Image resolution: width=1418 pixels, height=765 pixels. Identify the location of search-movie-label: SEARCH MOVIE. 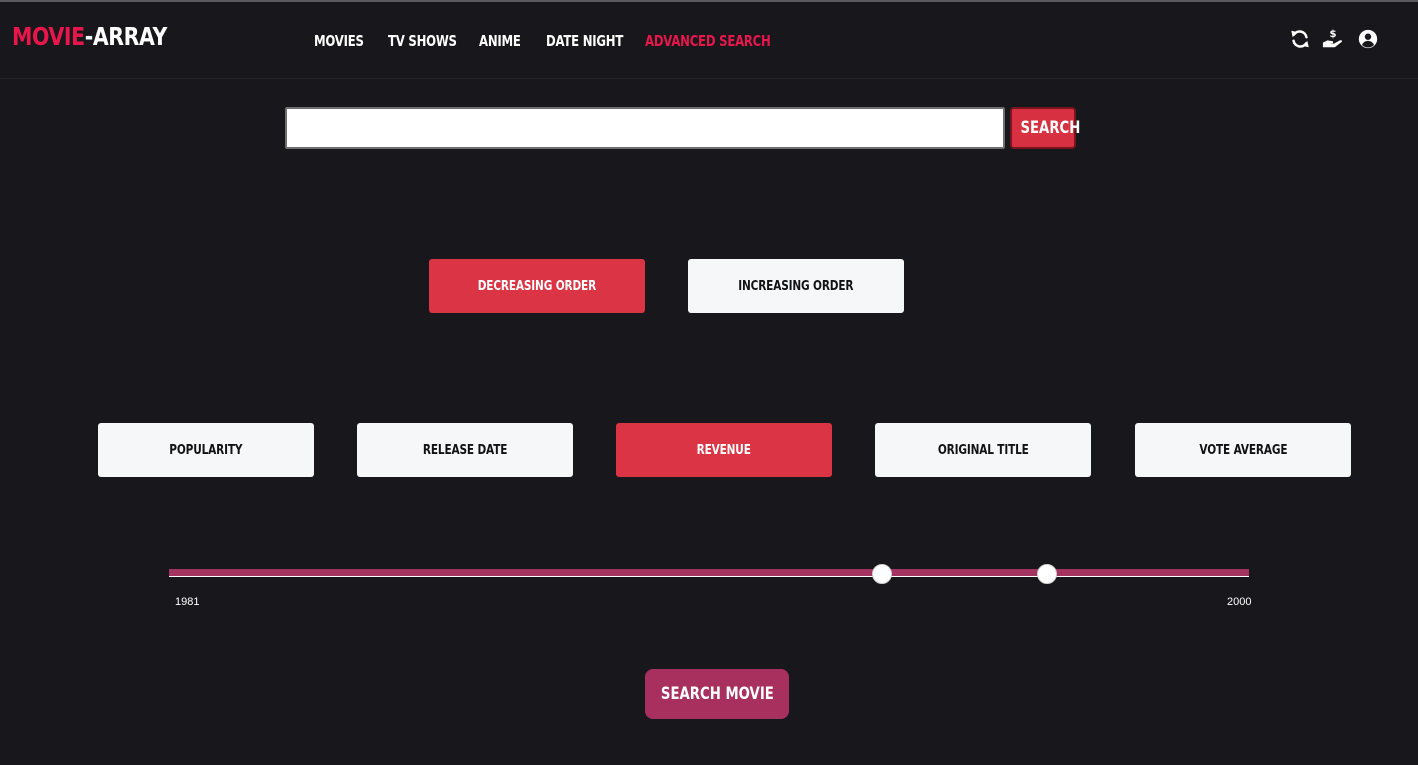
(717, 694).